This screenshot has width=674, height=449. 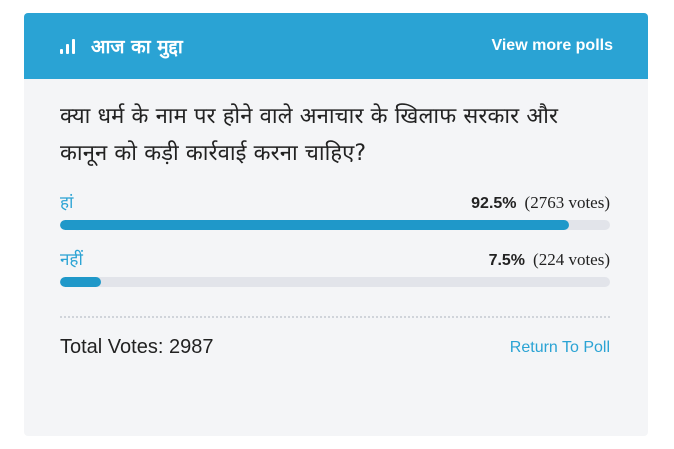 What do you see at coordinates (67, 203) in the screenshot?
I see `option-label: हां` at bounding box center [67, 203].